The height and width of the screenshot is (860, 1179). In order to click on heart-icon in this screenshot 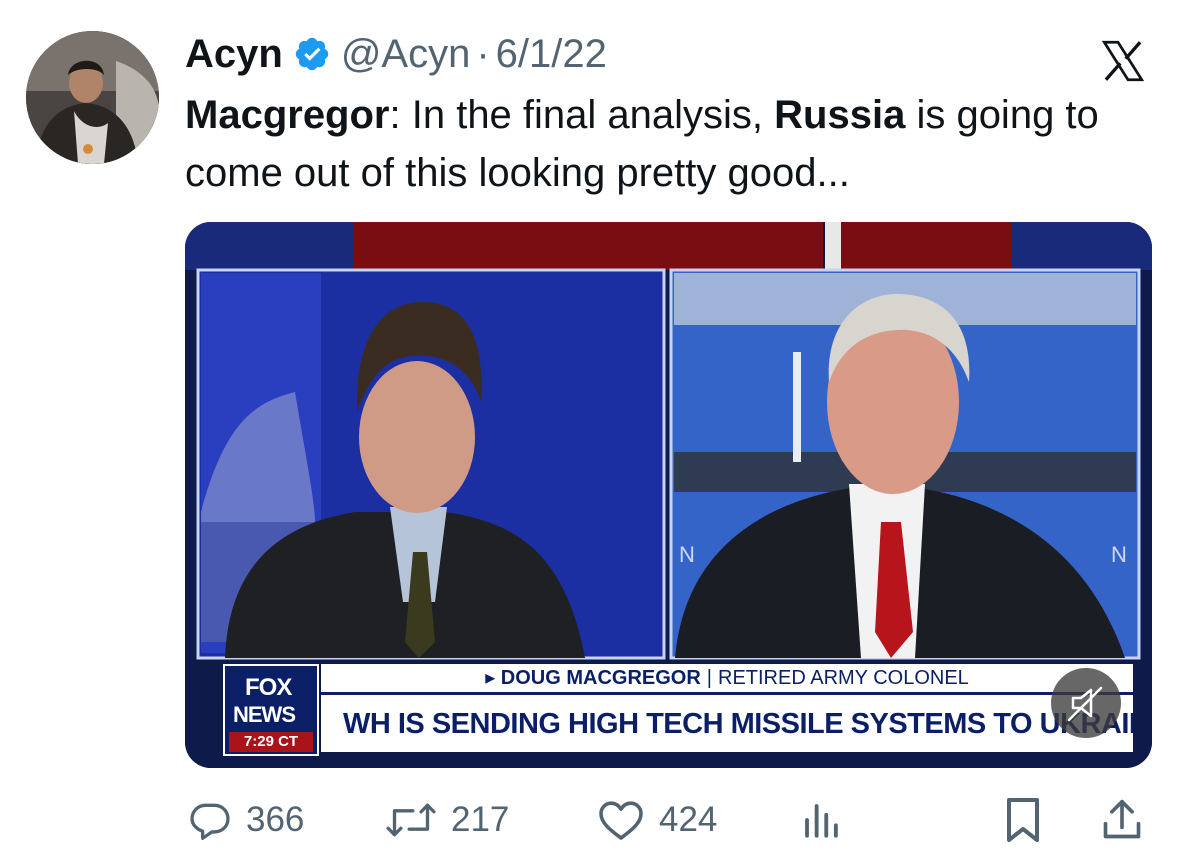, I will do `click(621, 820)`.